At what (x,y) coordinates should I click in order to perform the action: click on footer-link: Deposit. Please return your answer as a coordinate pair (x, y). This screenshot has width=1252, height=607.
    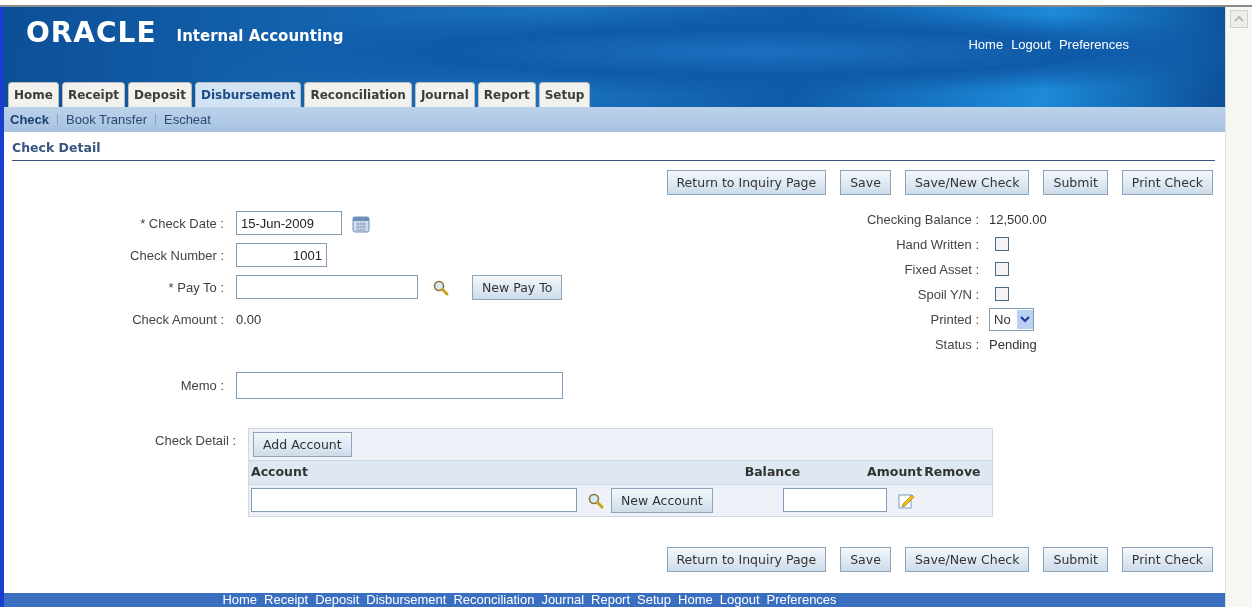
    Looking at the image, I should click on (337, 600).